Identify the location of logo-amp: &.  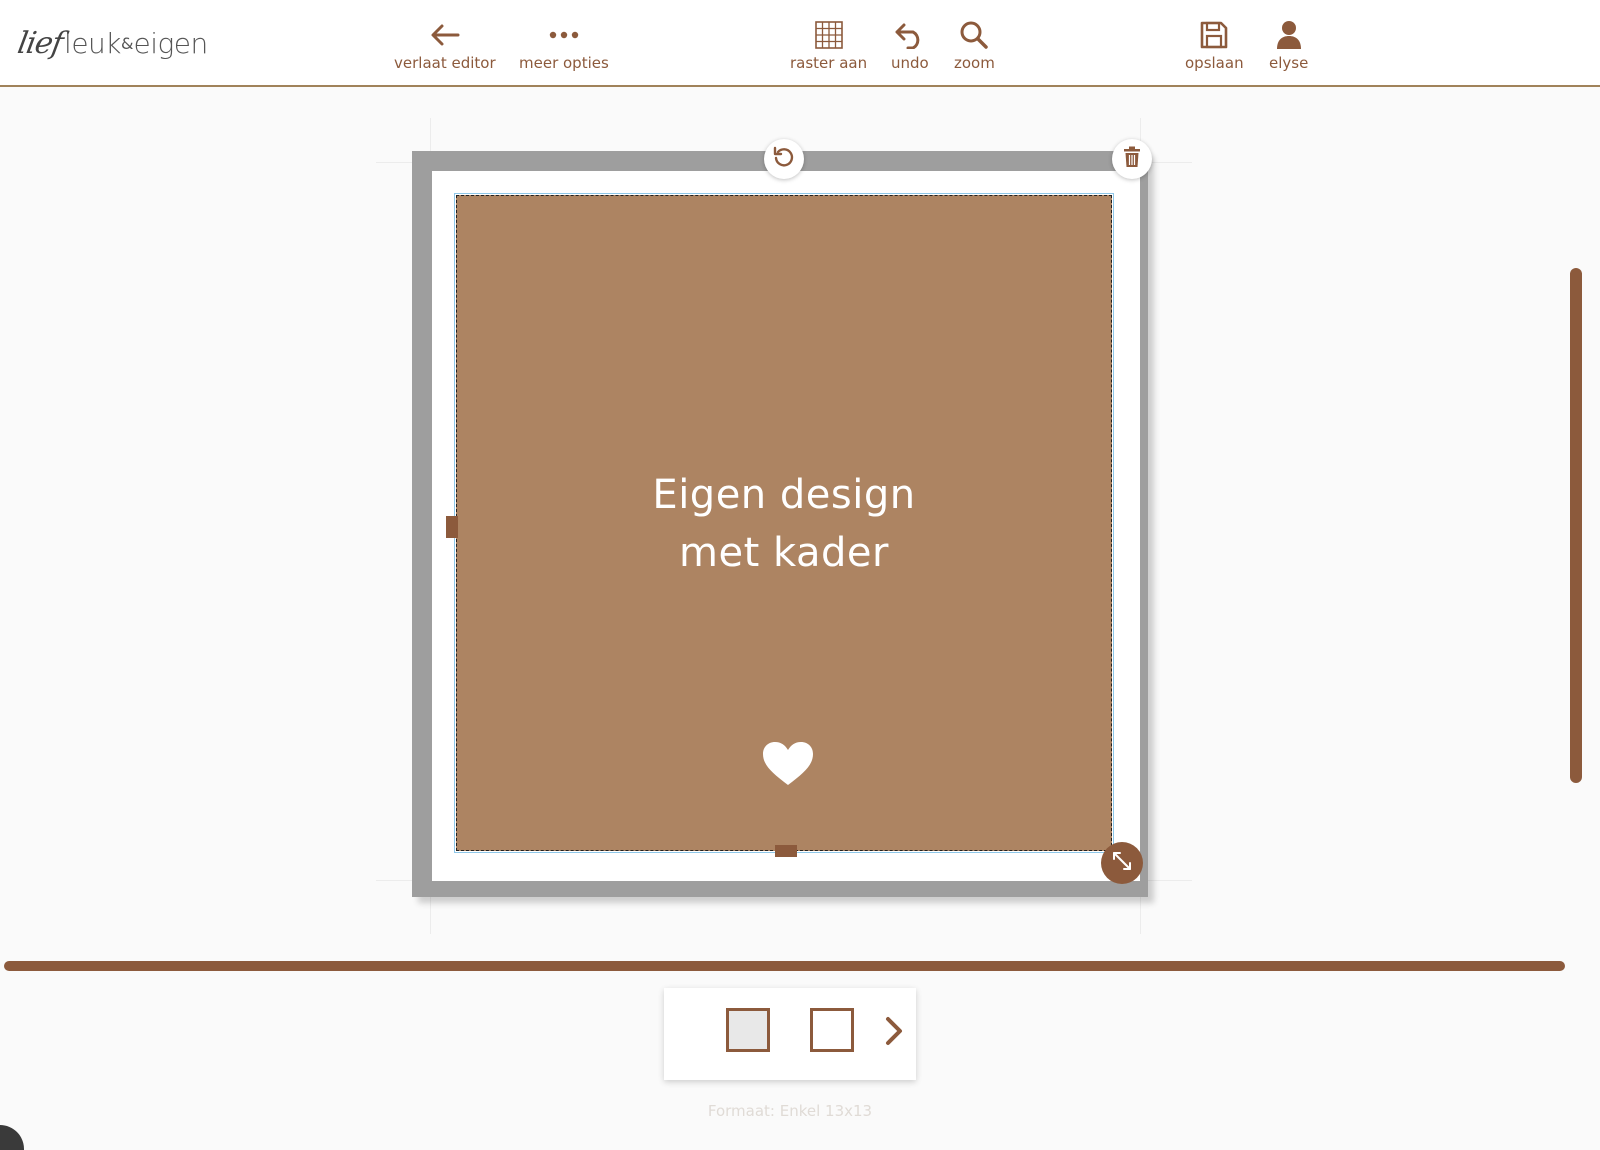
(127, 43).